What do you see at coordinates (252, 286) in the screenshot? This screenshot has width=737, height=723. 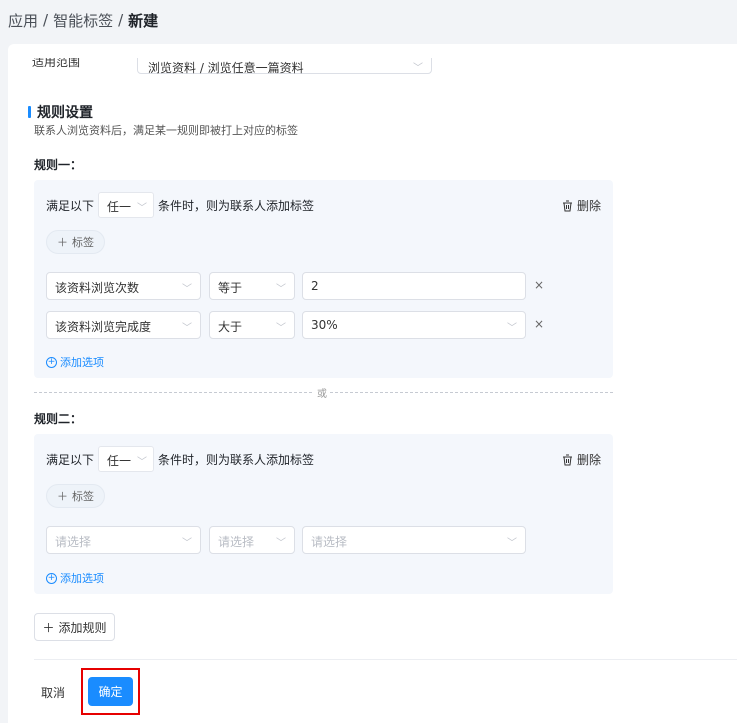 I see `condition-operator-select: 等于 ﹀` at bounding box center [252, 286].